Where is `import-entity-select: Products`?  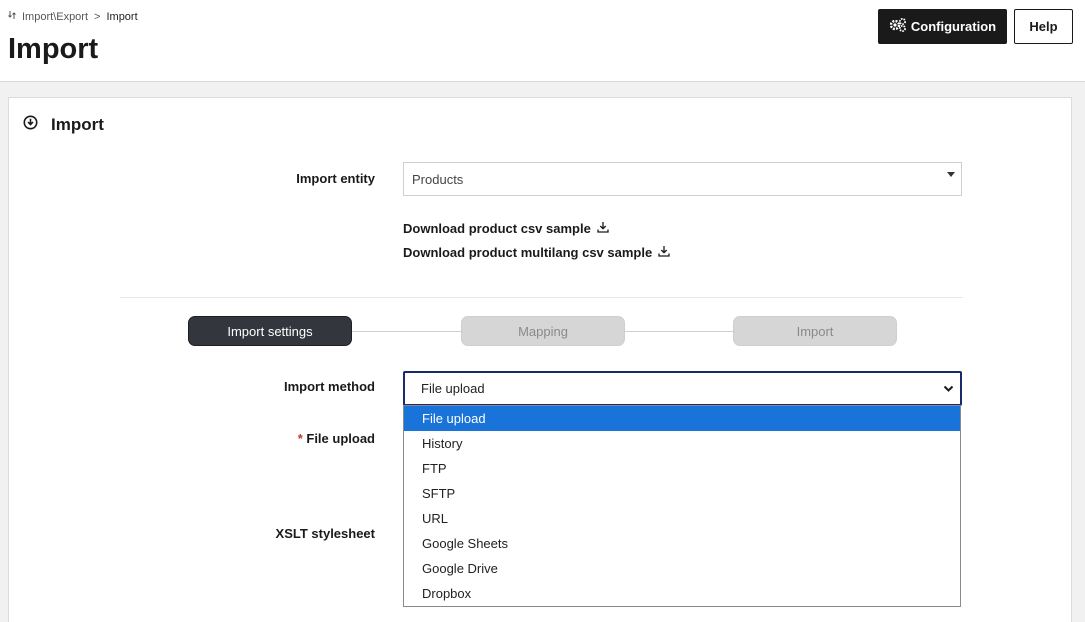
import-entity-select: Products is located at coordinates (682, 179).